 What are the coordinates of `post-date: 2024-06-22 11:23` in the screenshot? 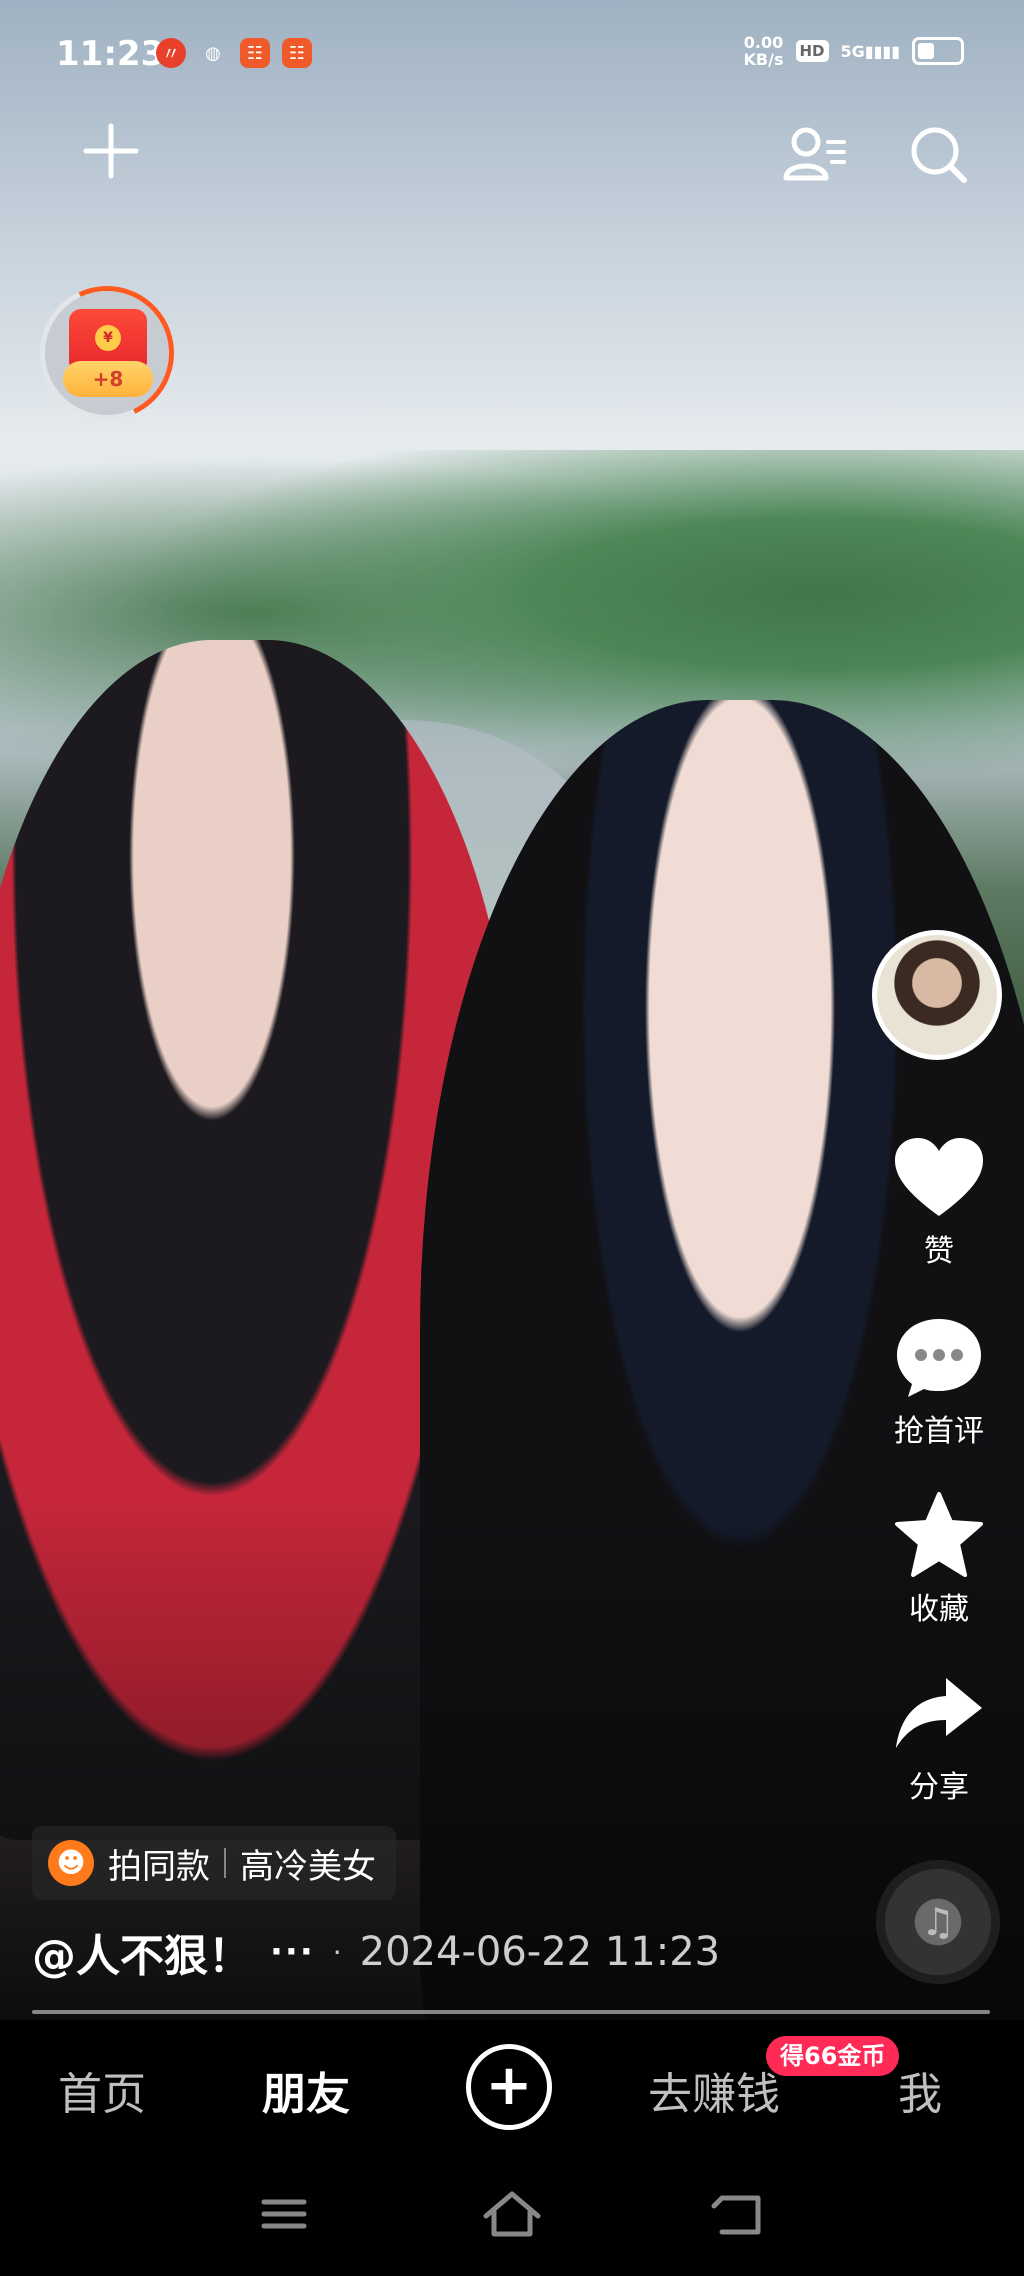 It's located at (540, 1952).